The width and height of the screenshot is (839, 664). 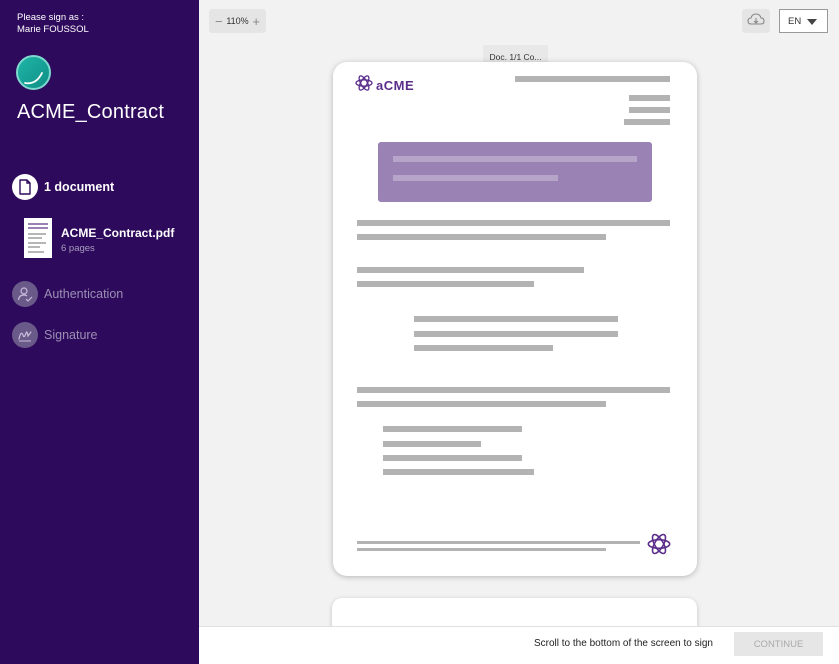 I want to click on step-document: 1 document, so click(x=63, y=187).